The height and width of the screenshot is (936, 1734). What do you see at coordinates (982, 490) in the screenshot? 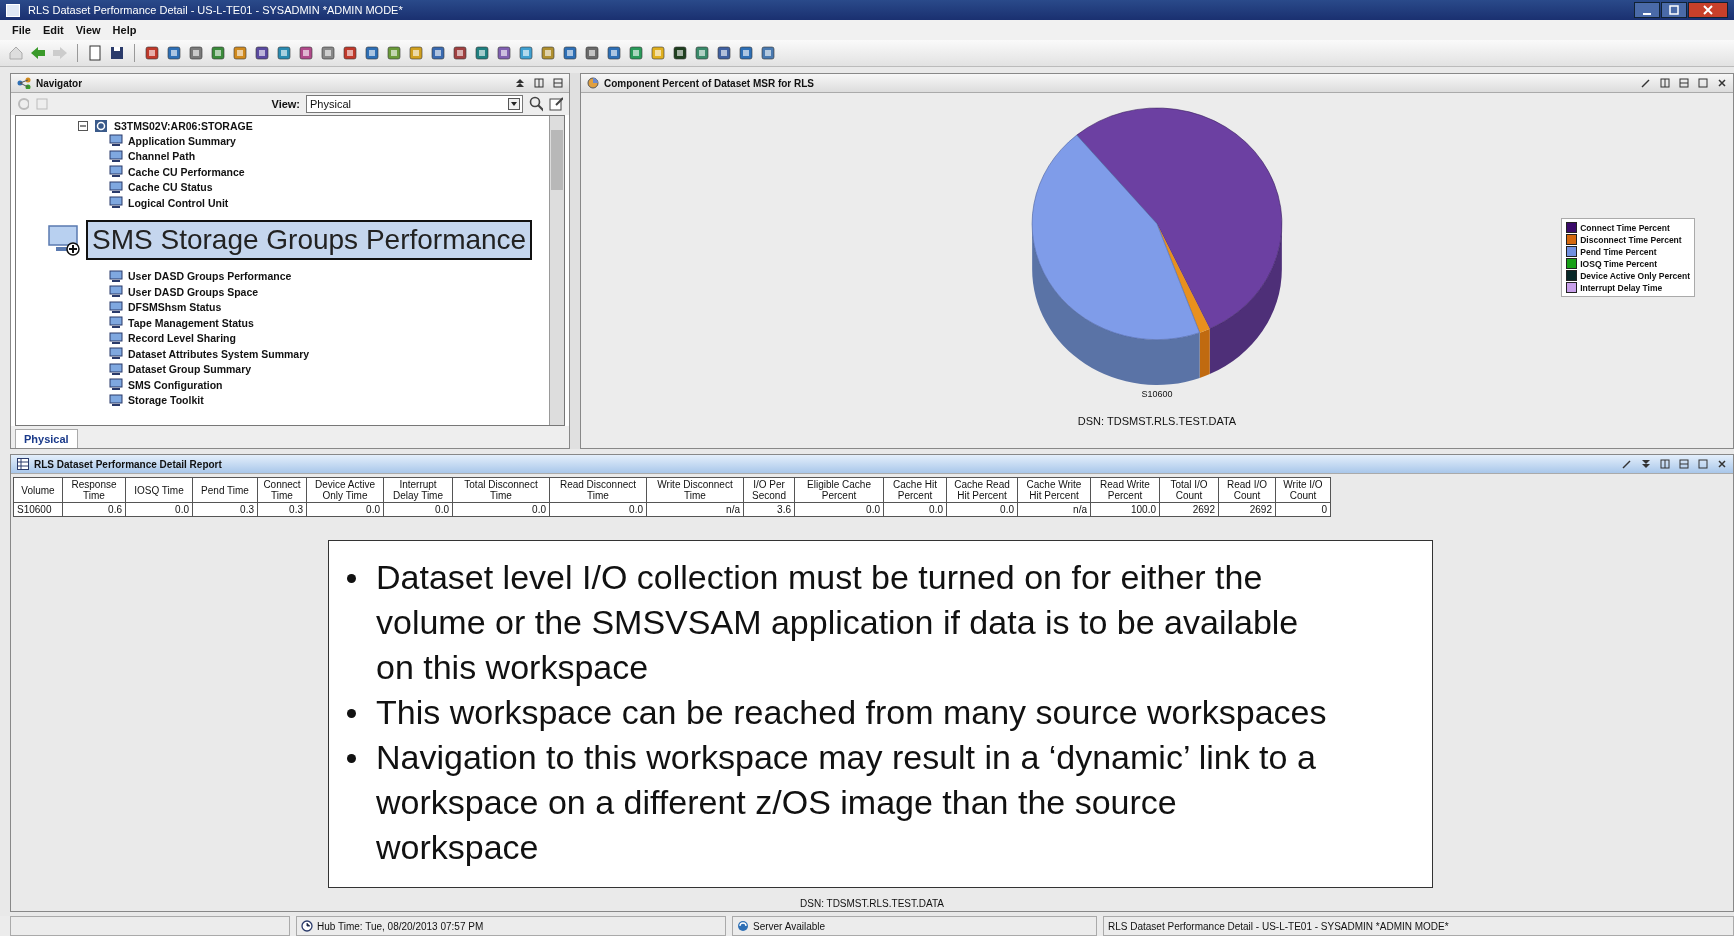
I see `column-header: Cache Read Hit Percent` at bounding box center [982, 490].